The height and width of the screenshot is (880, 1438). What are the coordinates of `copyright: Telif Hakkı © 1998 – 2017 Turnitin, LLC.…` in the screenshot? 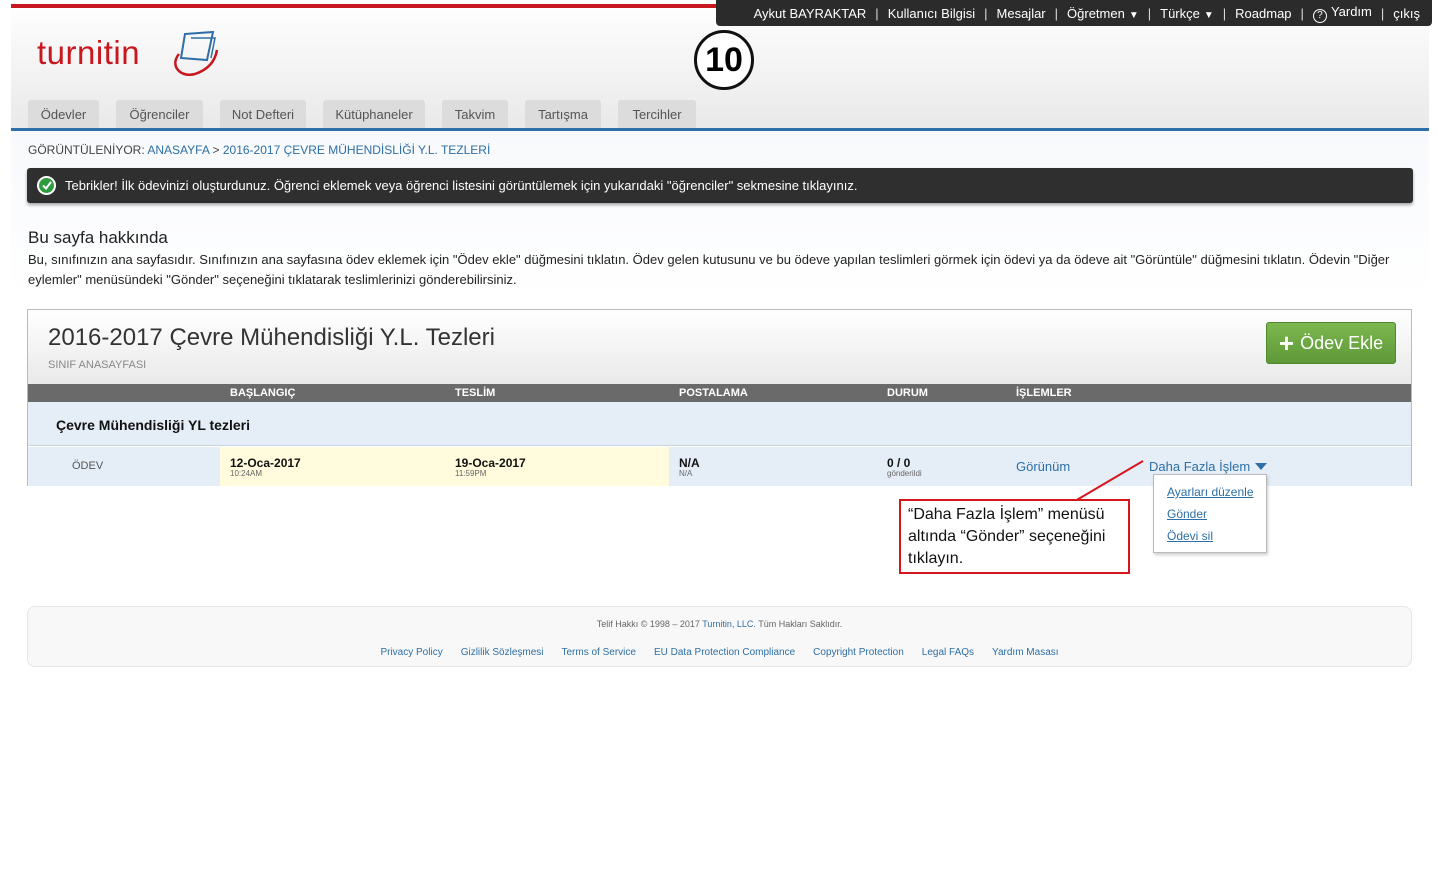 It's located at (719, 624).